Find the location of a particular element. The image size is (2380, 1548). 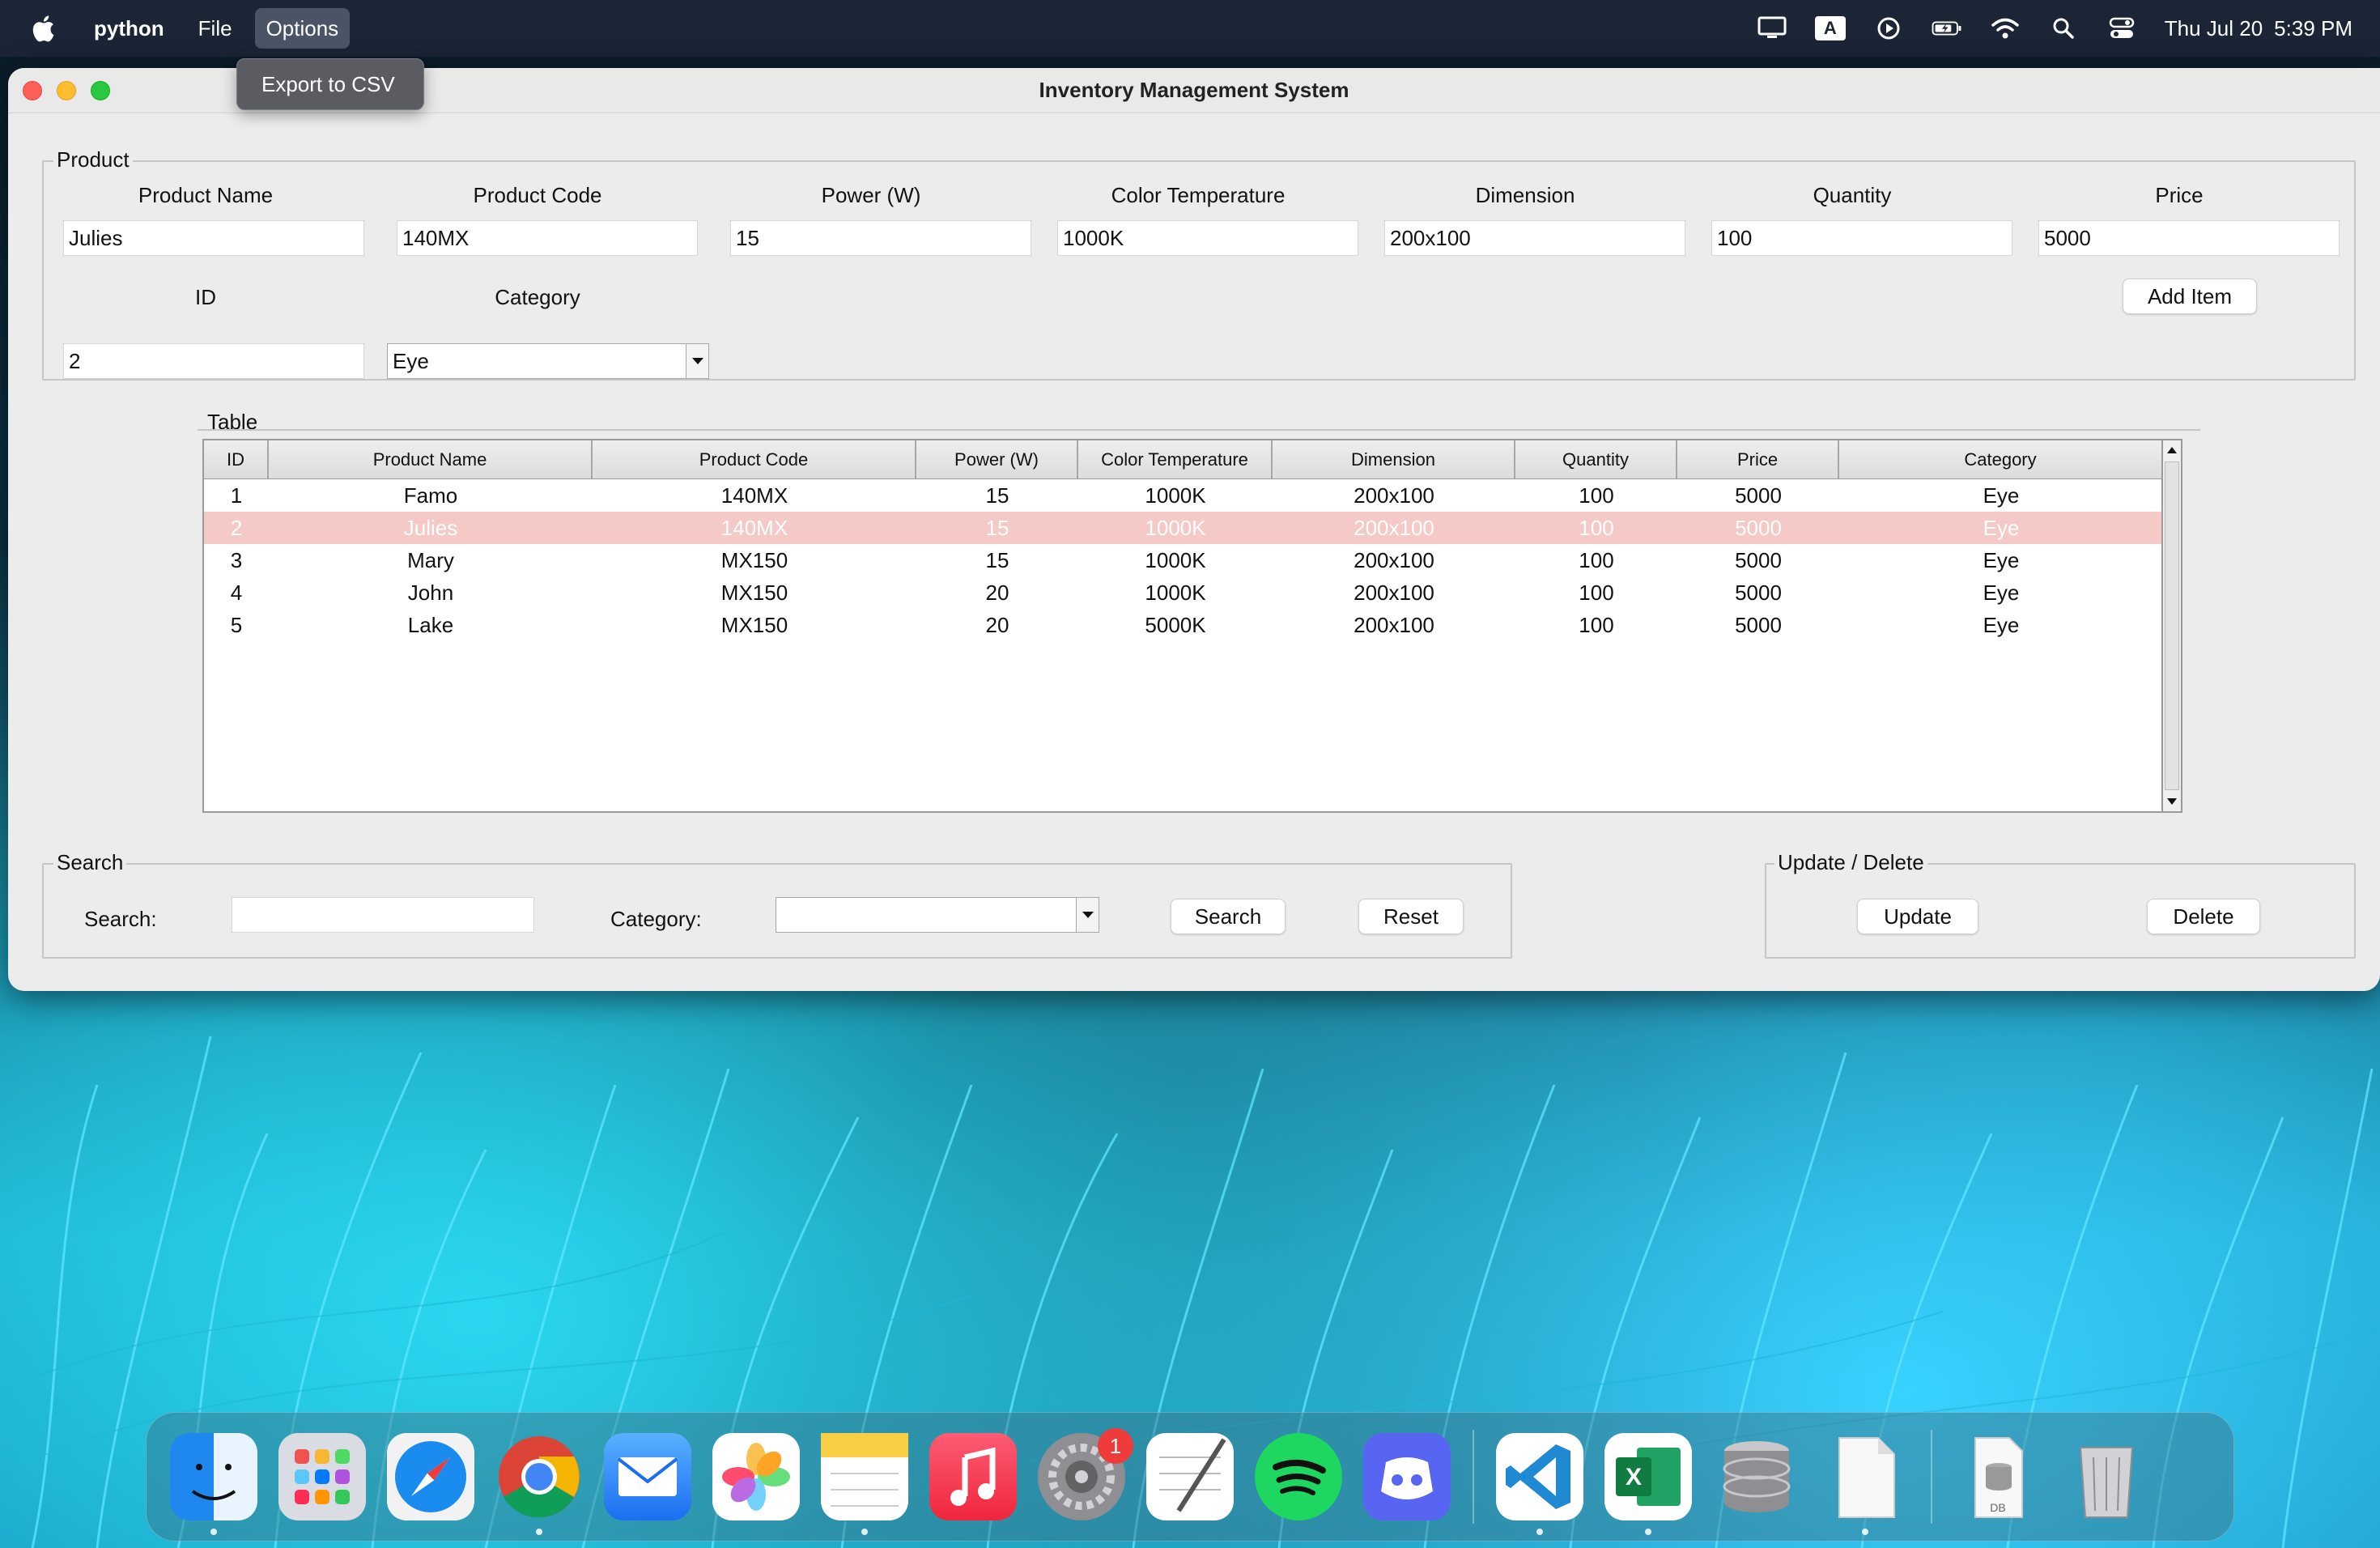

excel-icon: X is located at coordinates (1648, 1484).